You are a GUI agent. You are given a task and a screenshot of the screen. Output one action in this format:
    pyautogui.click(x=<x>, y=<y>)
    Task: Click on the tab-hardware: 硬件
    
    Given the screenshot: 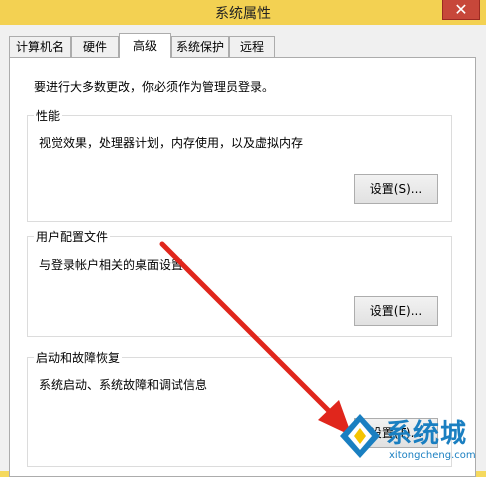 What is the action you would take?
    pyautogui.click(x=95, y=46)
    